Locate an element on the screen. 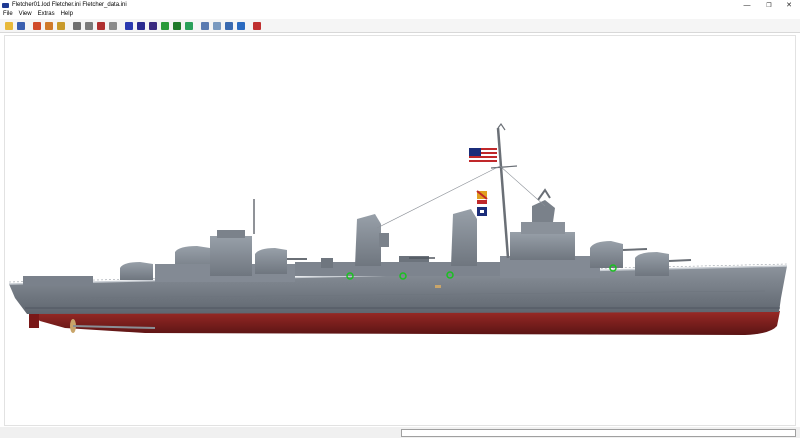  axis-button is located at coordinates (229, 26).